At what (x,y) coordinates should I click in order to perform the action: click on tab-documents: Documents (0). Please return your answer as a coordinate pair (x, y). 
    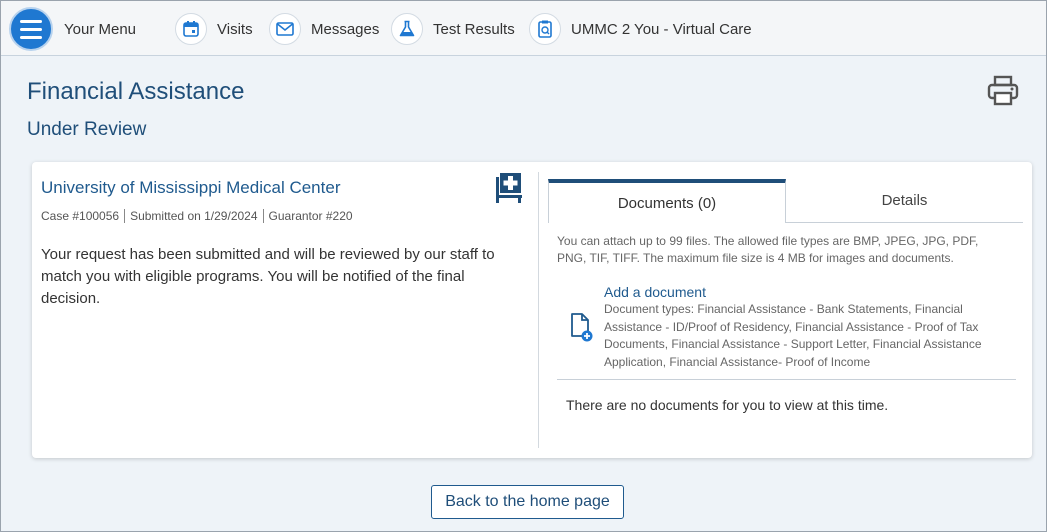
    Looking at the image, I should click on (667, 201).